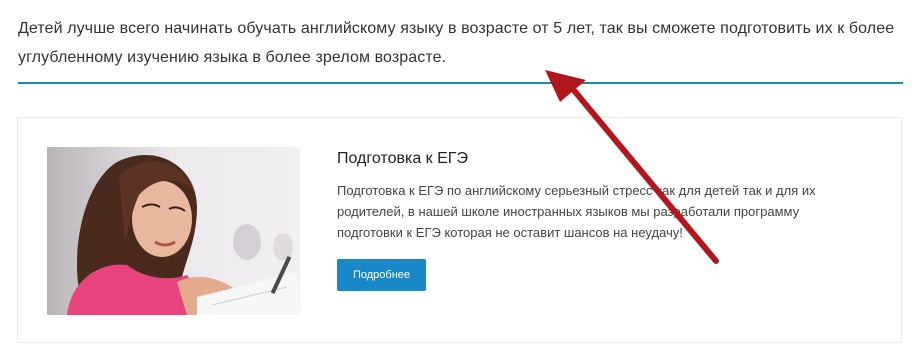 This screenshot has height=345, width=920. What do you see at coordinates (381, 275) in the screenshot?
I see `more-details-button: Подробнее` at bounding box center [381, 275].